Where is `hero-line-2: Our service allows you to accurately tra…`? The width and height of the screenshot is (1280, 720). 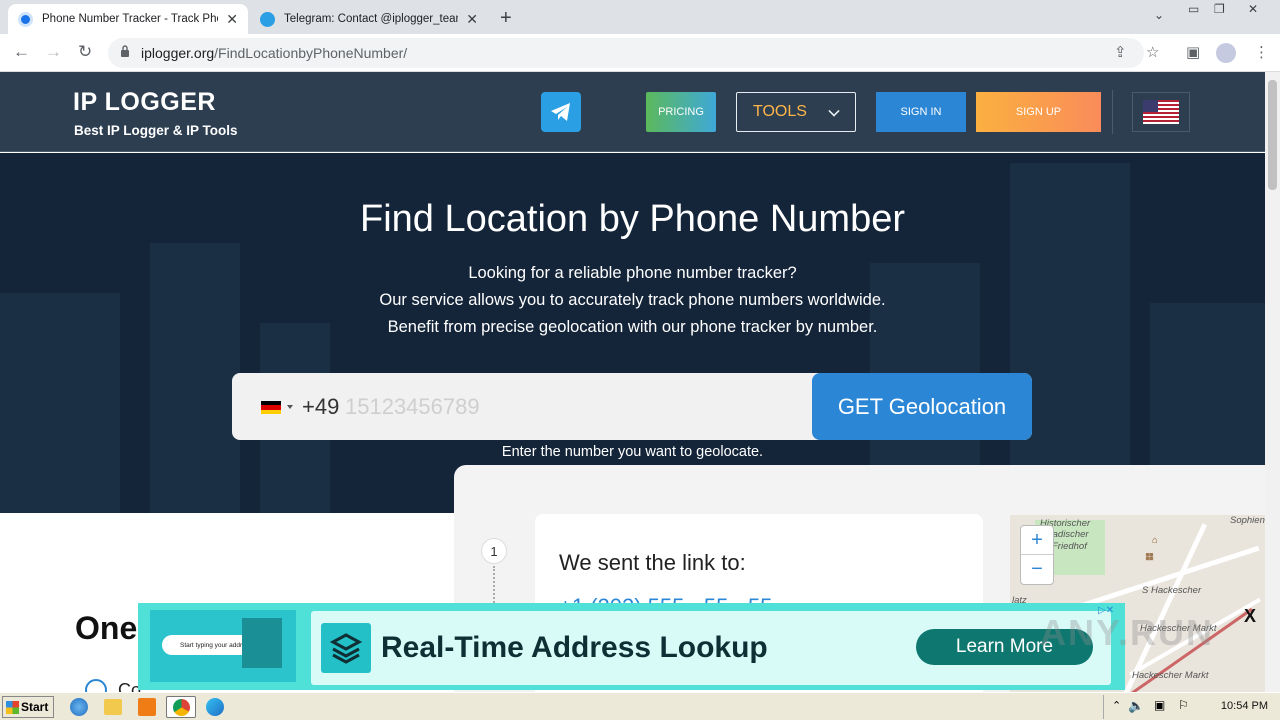 hero-line-2: Our service allows you to accurately tra… is located at coordinates (632, 300).